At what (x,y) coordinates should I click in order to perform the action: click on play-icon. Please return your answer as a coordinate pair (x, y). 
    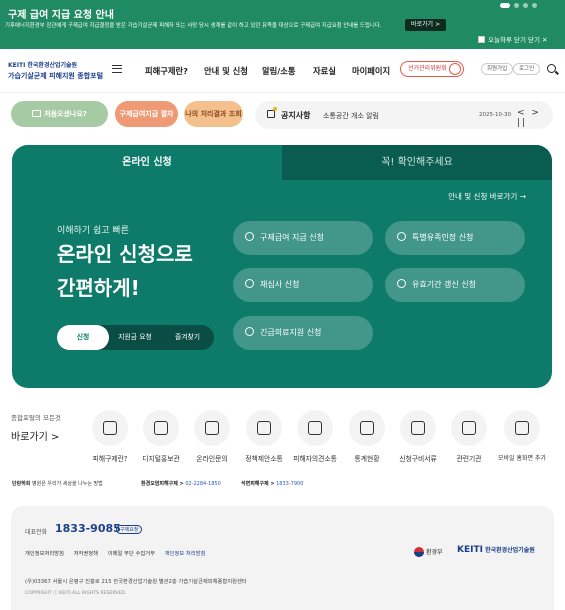
    Looking at the image, I should click on (161, 428).